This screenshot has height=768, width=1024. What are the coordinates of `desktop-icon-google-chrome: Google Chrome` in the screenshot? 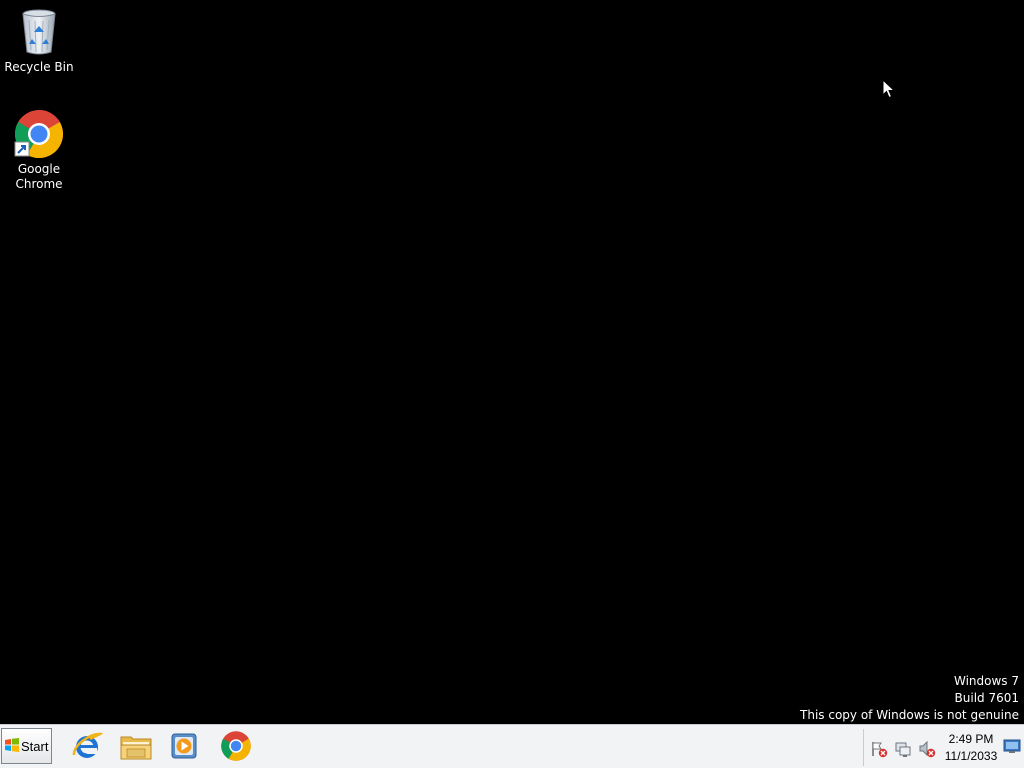 It's located at (39, 150).